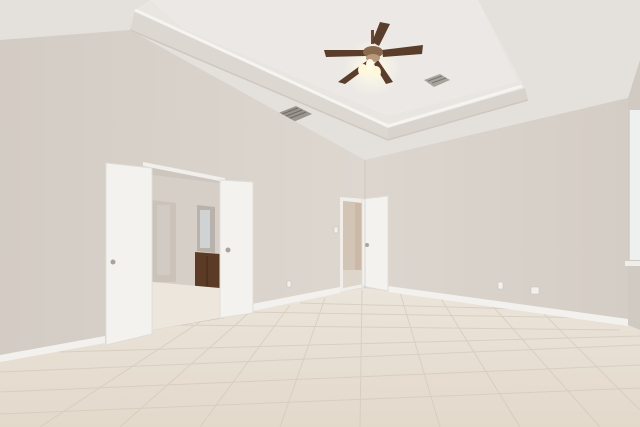 The width and height of the screenshot is (640, 427). Describe the element at coordinates (352, 244) in the screenshot. I see `single-doorway` at that location.